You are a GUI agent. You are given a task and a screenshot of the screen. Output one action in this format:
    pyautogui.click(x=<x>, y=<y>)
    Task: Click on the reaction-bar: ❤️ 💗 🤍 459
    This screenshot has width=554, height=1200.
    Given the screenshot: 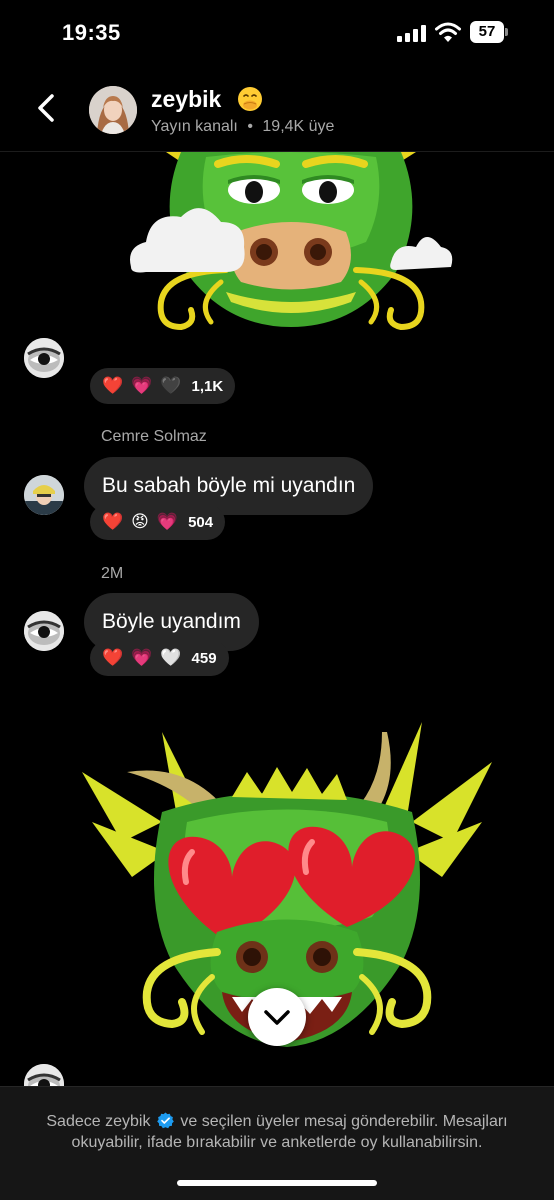 What is the action you would take?
    pyautogui.click(x=159, y=658)
    